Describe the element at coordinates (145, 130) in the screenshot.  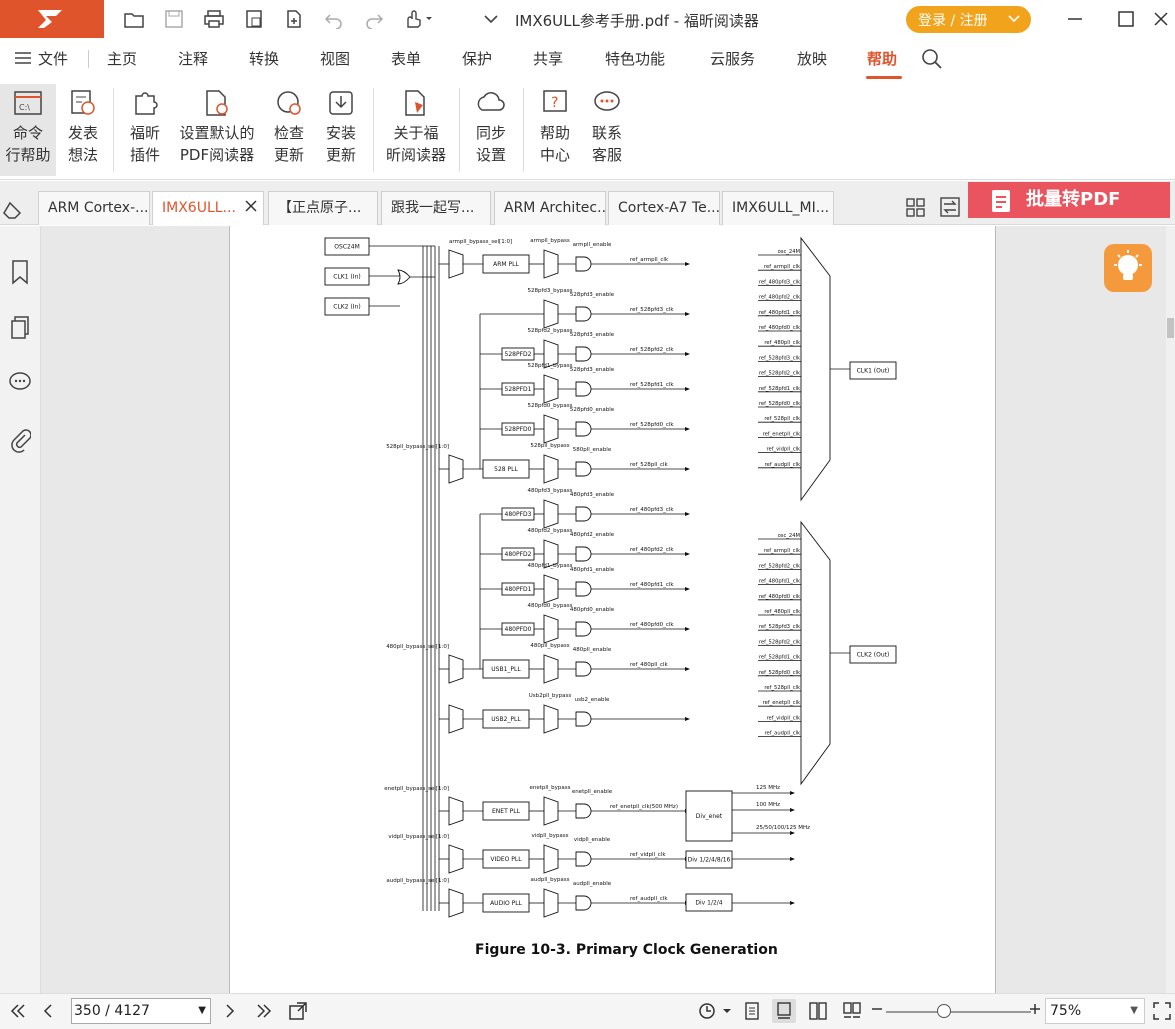
I see `plugins-button: 福昕 插件` at that location.